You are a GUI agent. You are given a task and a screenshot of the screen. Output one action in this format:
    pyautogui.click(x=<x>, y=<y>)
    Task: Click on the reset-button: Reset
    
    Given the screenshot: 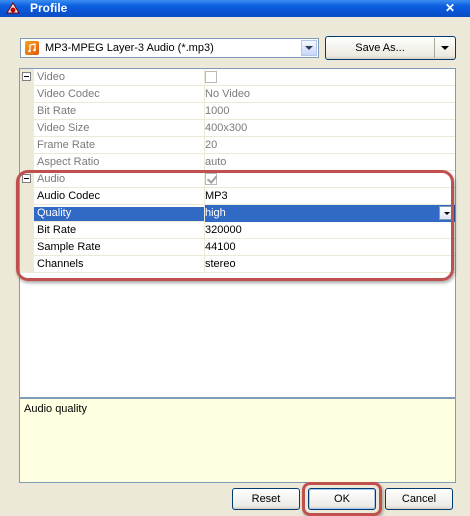 What is the action you would take?
    pyautogui.click(x=266, y=499)
    